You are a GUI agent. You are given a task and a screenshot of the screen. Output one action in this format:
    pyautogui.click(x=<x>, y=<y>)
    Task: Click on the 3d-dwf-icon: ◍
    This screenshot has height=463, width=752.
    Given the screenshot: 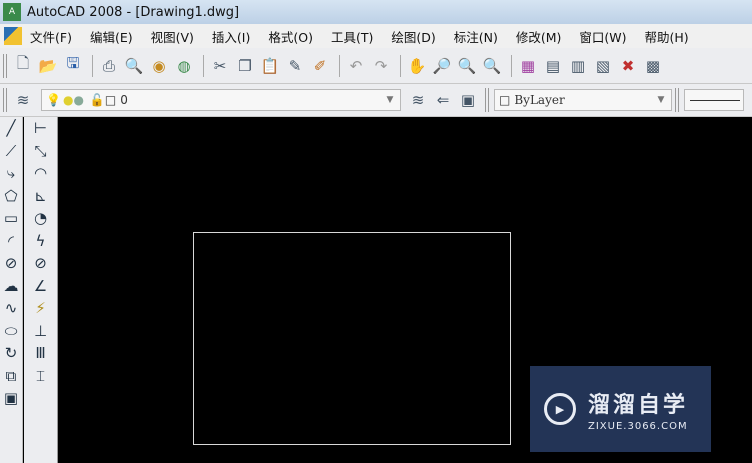 What is the action you would take?
    pyautogui.click(x=184, y=66)
    